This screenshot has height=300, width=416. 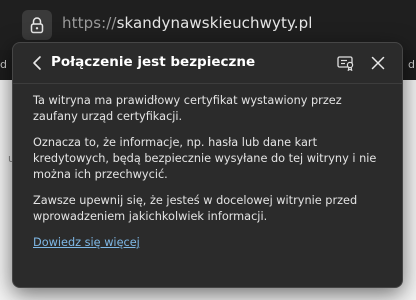 I want to click on url-prefix: https://, so click(x=89, y=23).